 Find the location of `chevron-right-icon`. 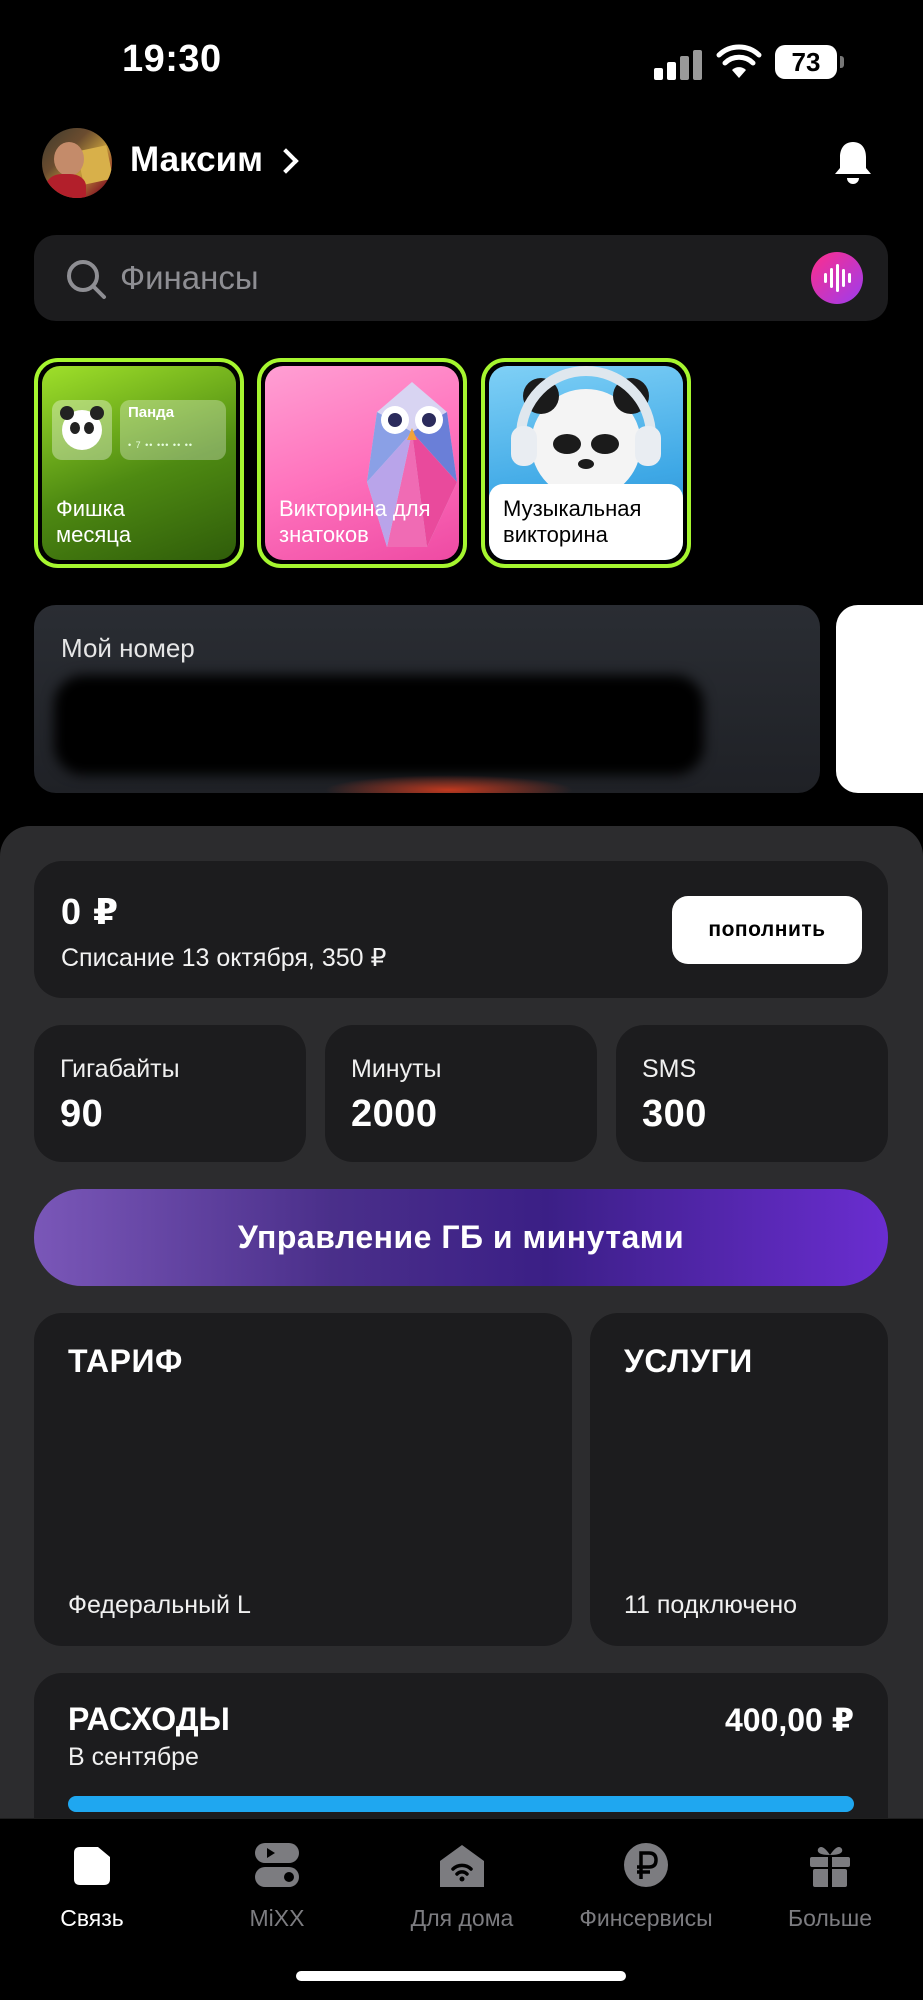

chevron-right-icon is located at coordinates (286, 161).